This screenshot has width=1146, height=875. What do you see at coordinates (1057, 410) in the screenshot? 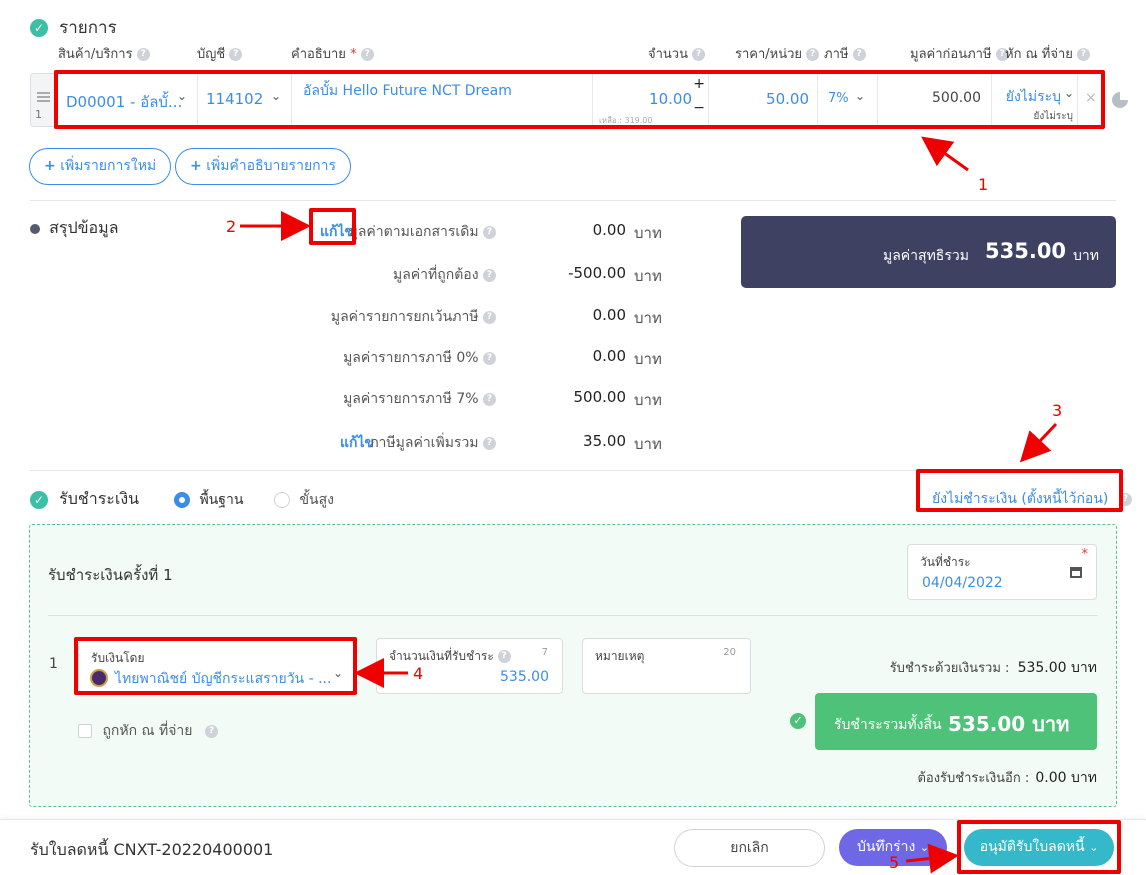
I see `annotation-number-3: 3` at bounding box center [1057, 410].